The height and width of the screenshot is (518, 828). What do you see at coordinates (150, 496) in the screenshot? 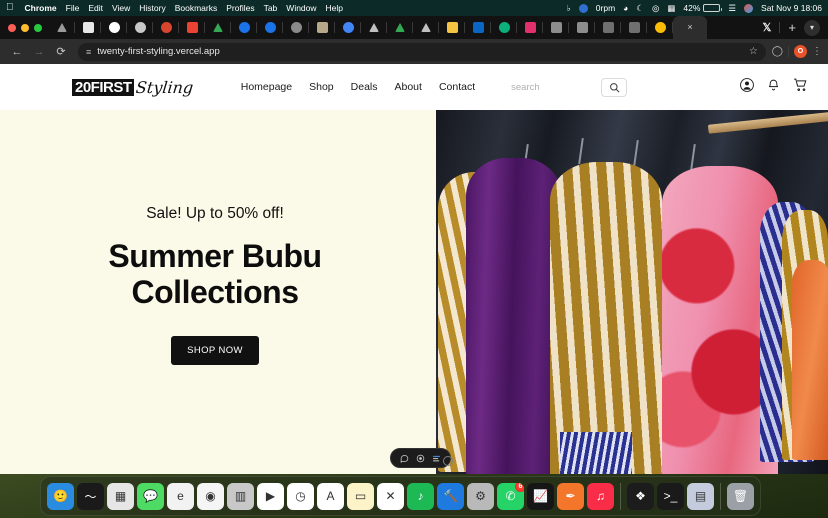
I see `dock-app-messages: 💬` at bounding box center [150, 496].